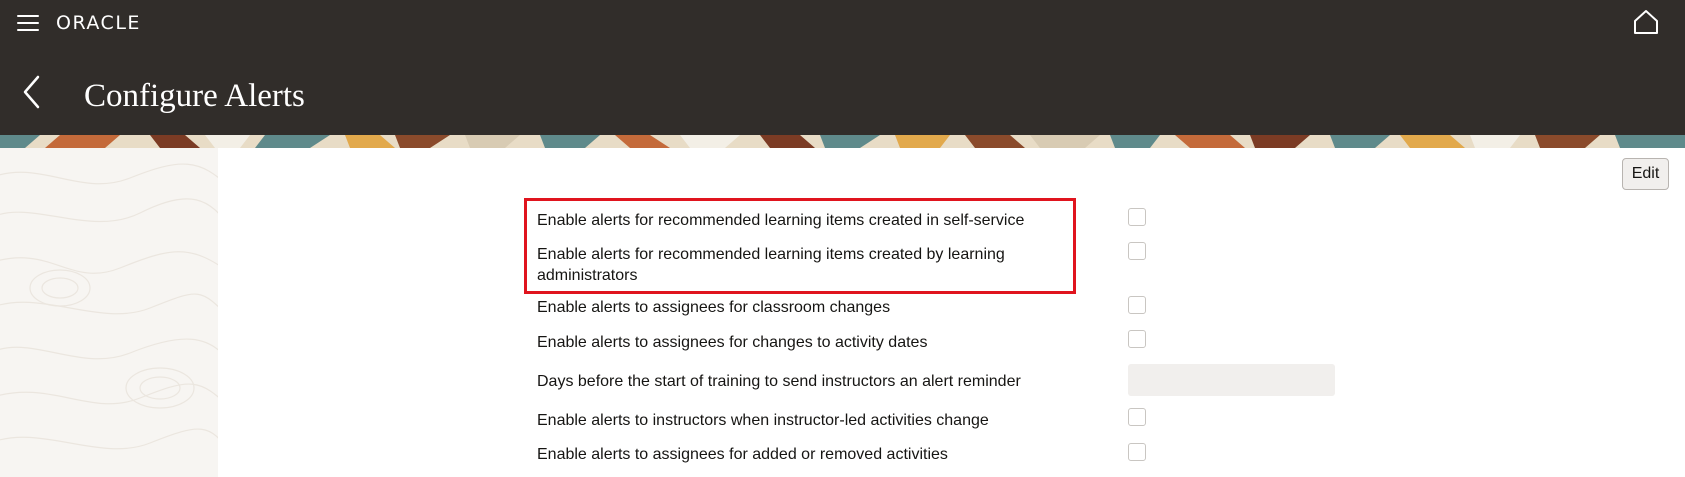 This screenshot has height=477, width=1685. I want to click on checkbox-self-service-recommended, so click(1137, 217).